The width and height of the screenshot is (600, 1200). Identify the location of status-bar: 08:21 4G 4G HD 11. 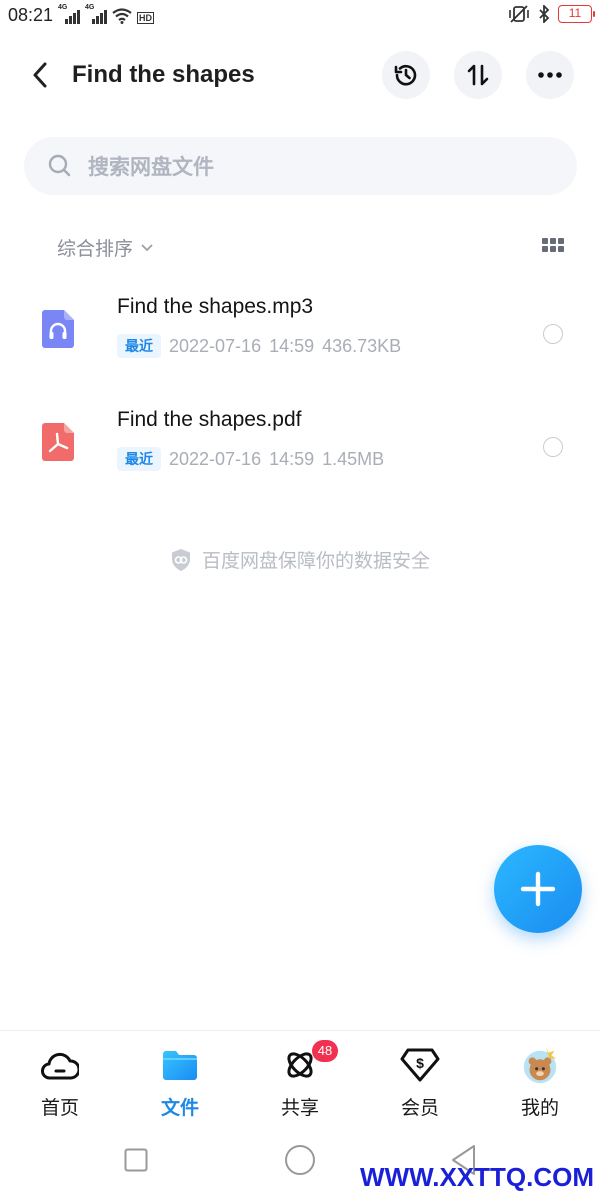
(300, 16).